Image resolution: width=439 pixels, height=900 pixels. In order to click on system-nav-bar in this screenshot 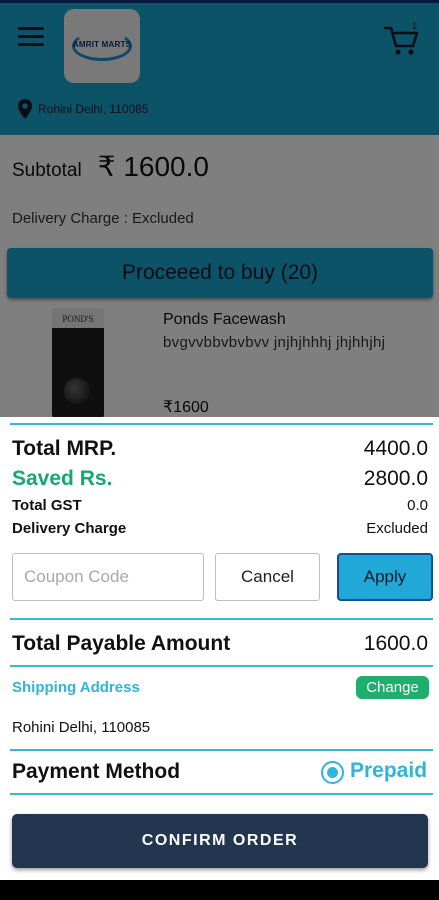, I will do `click(219, 890)`.